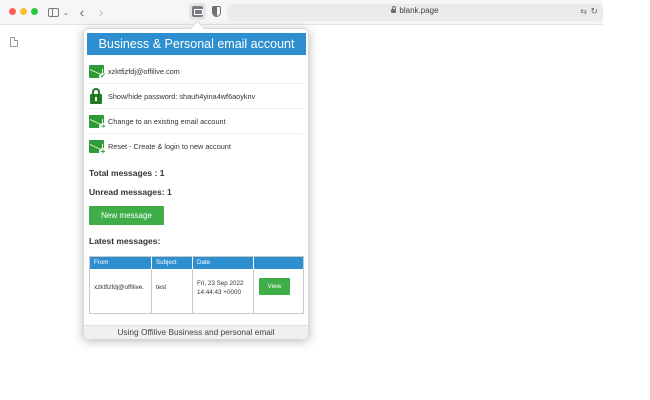  I want to click on header-subject: Subject, so click(172, 263).